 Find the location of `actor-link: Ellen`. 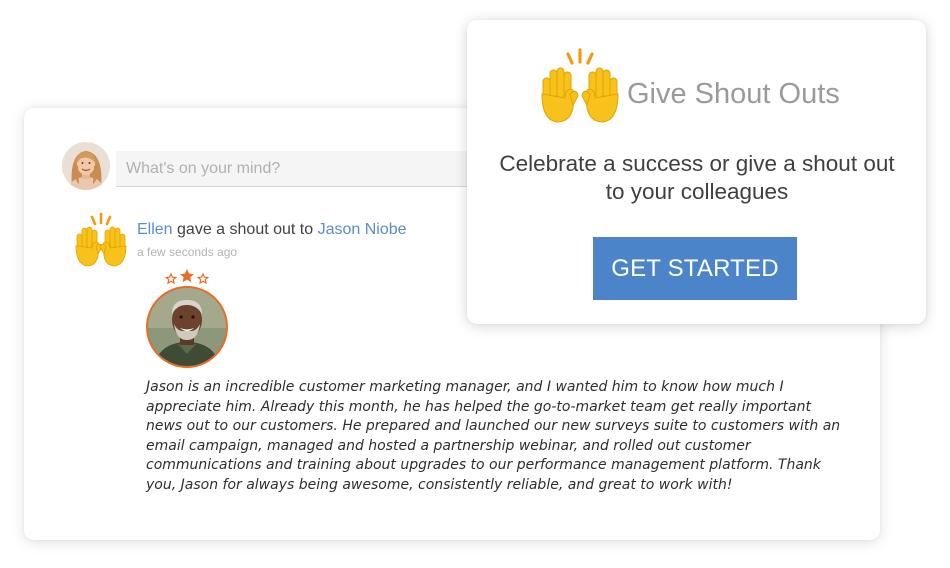

actor-link: Ellen is located at coordinates (155, 229).